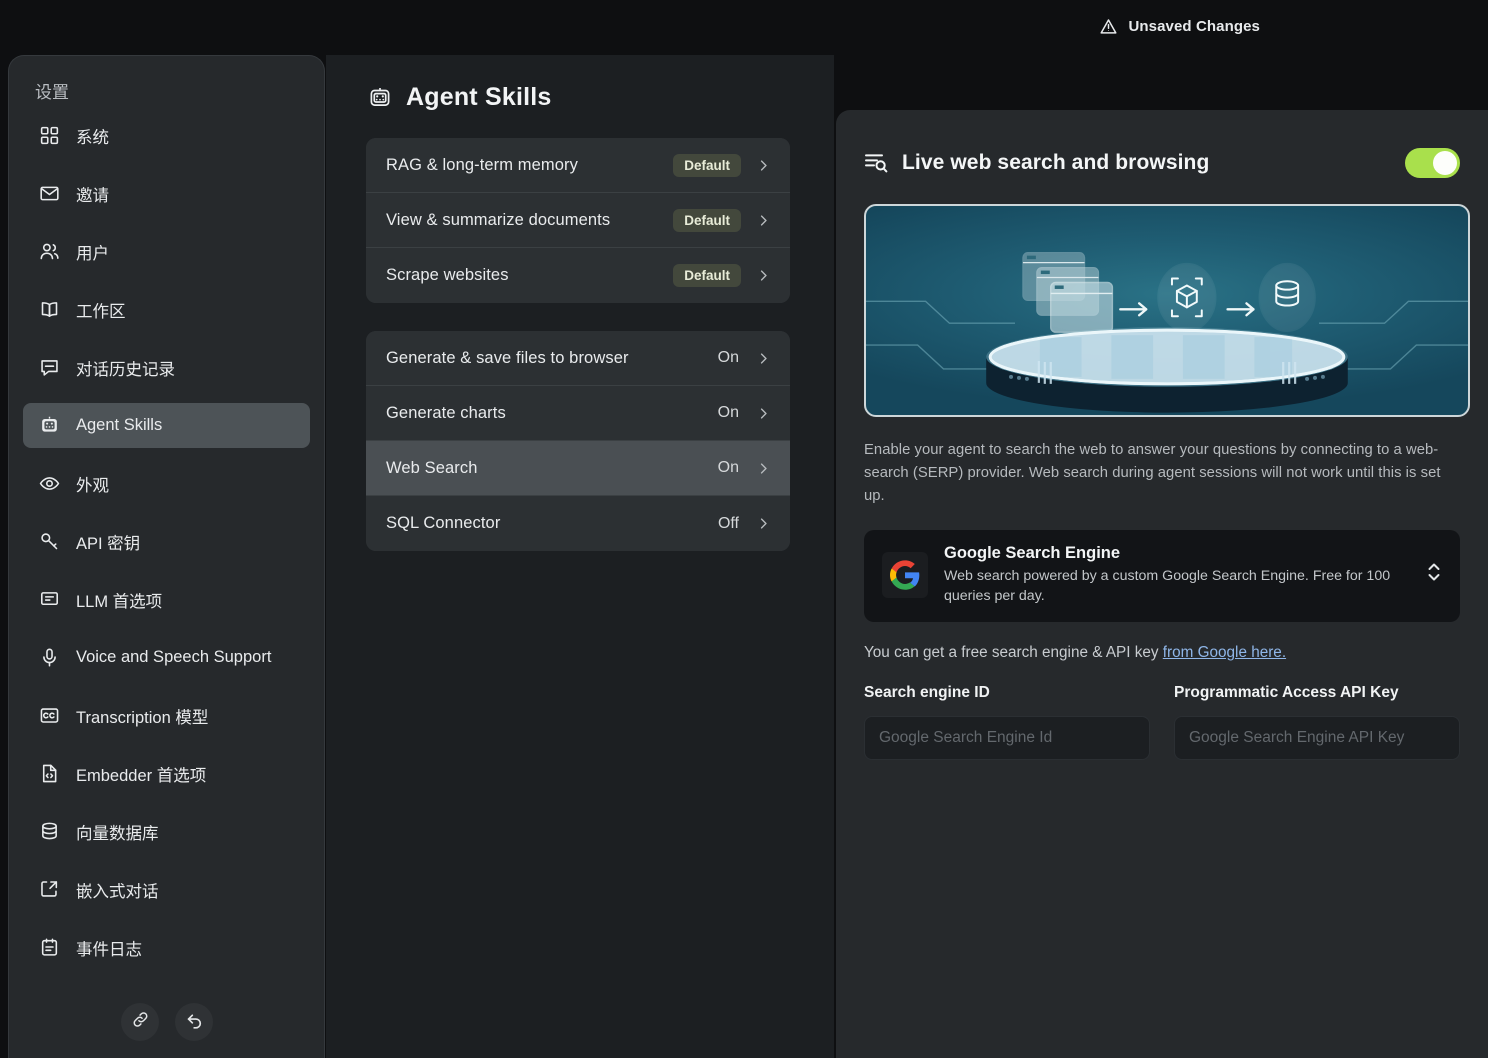 This screenshot has width=1488, height=1058. Describe the element at coordinates (119, 601) in the screenshot. I see `sidebar-item-label: LLM 首选项` at that location.